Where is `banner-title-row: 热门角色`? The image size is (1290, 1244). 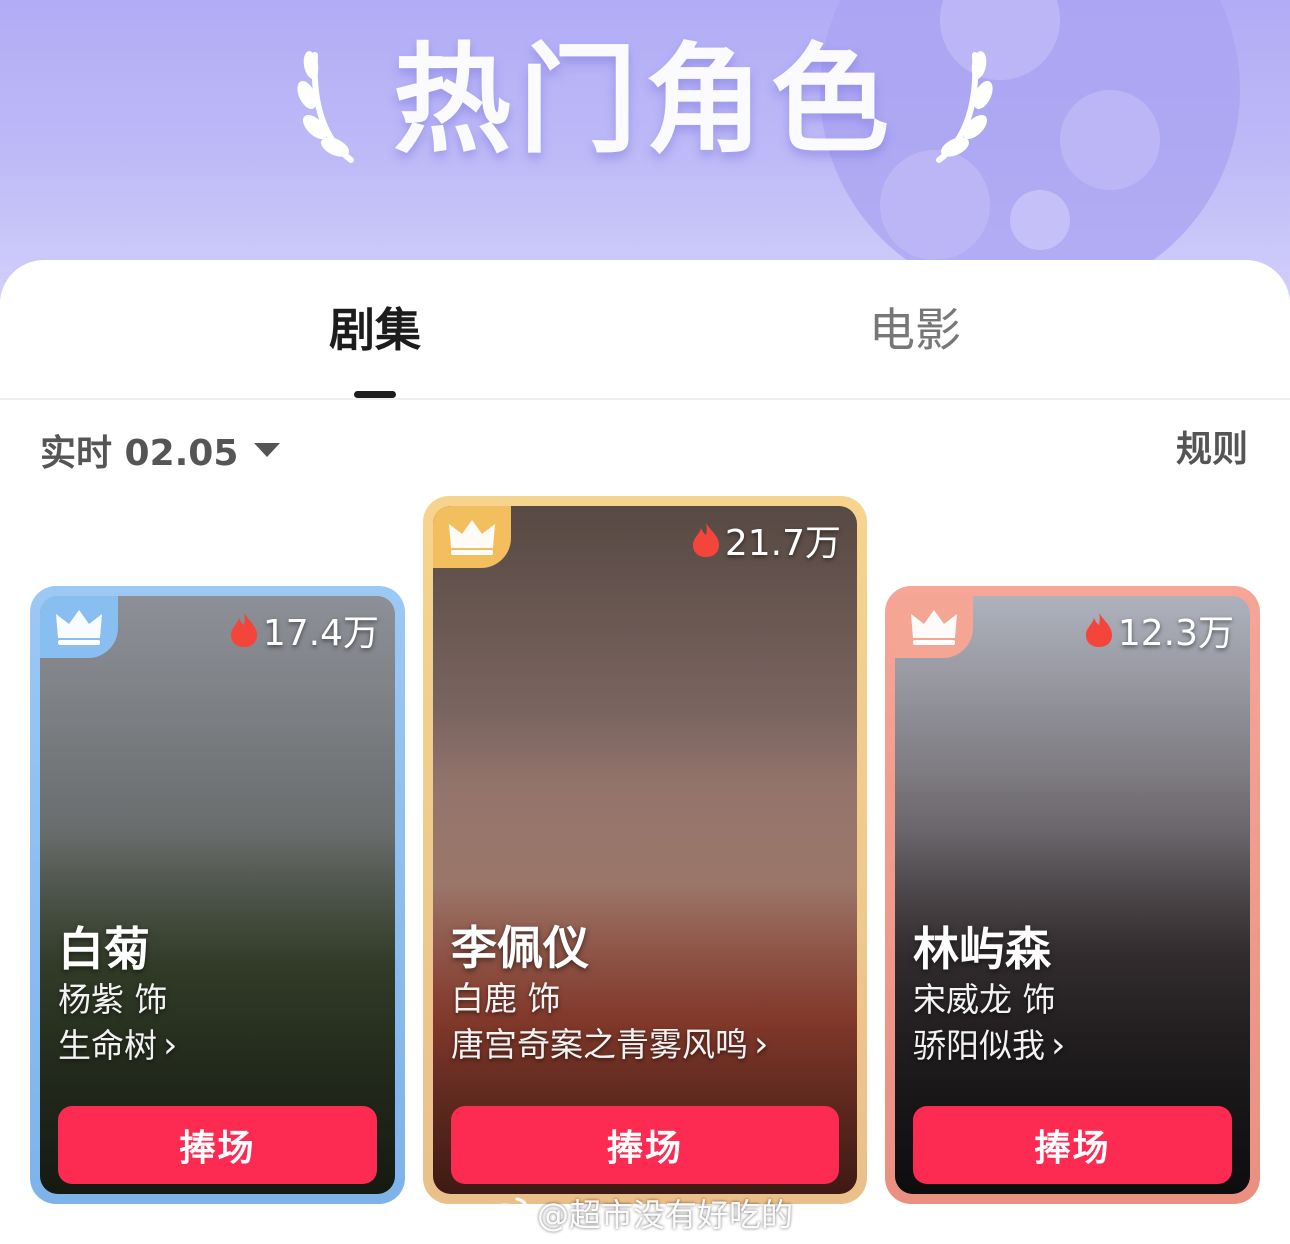
banner-title-row: 热门角色 is located at coordinates (645, 100).